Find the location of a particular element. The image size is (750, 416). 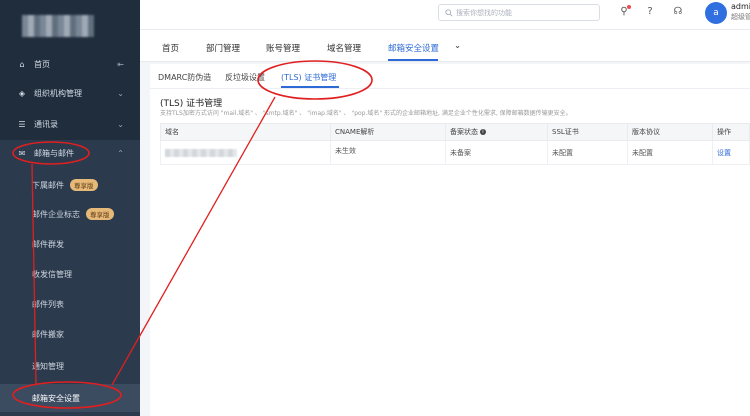

sidebar-sub-mail-migration: 邮件搬家 is located at coordinates (70, 334).